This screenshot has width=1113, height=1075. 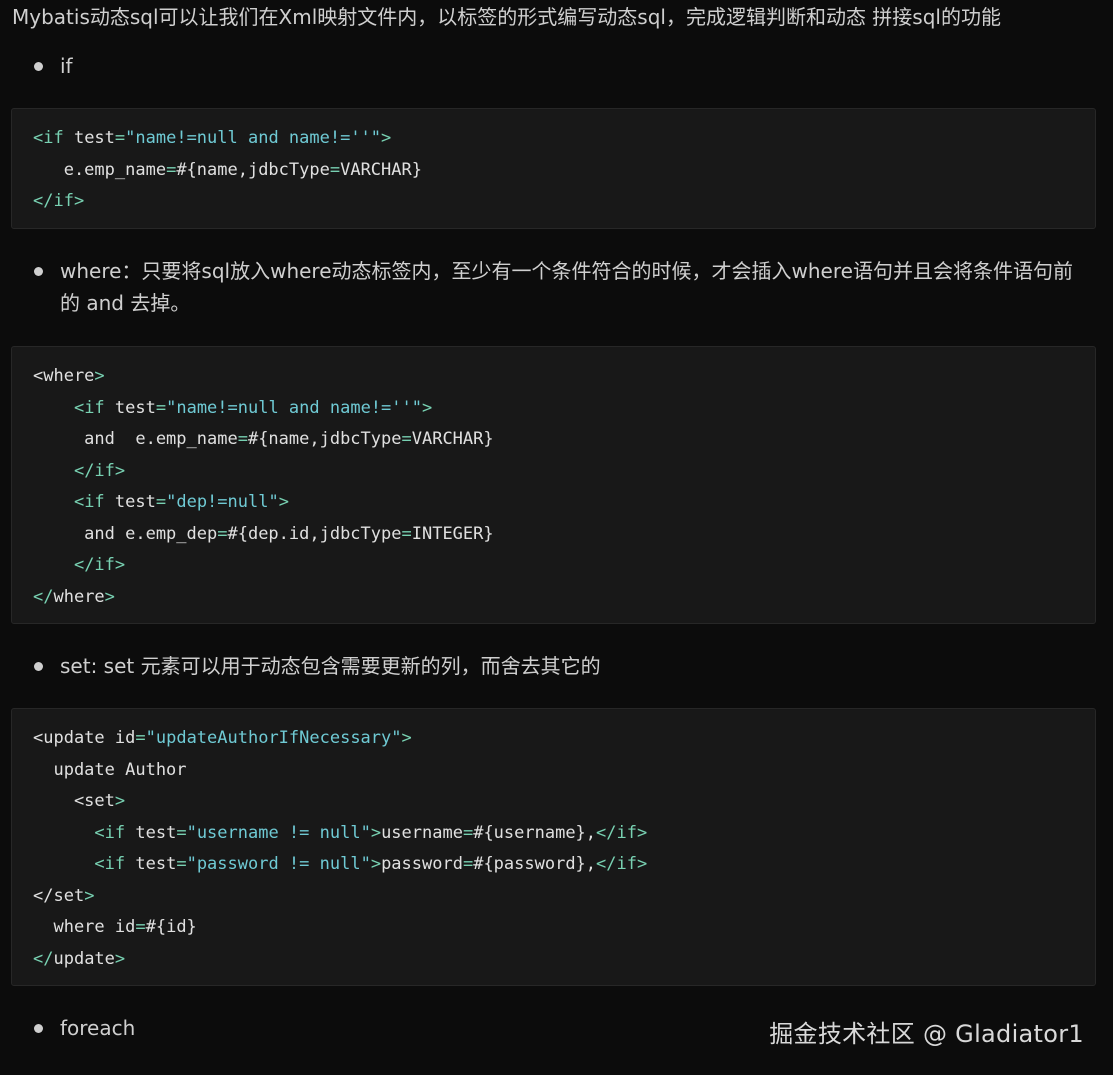 I want to click on code-token: e.emp_name, so click(x=100, y=169).